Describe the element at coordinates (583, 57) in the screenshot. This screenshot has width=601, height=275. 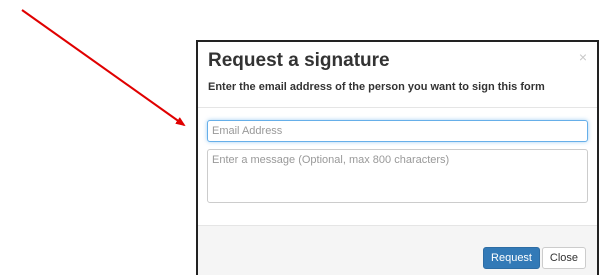
I see `close-icon: ×` at that location.